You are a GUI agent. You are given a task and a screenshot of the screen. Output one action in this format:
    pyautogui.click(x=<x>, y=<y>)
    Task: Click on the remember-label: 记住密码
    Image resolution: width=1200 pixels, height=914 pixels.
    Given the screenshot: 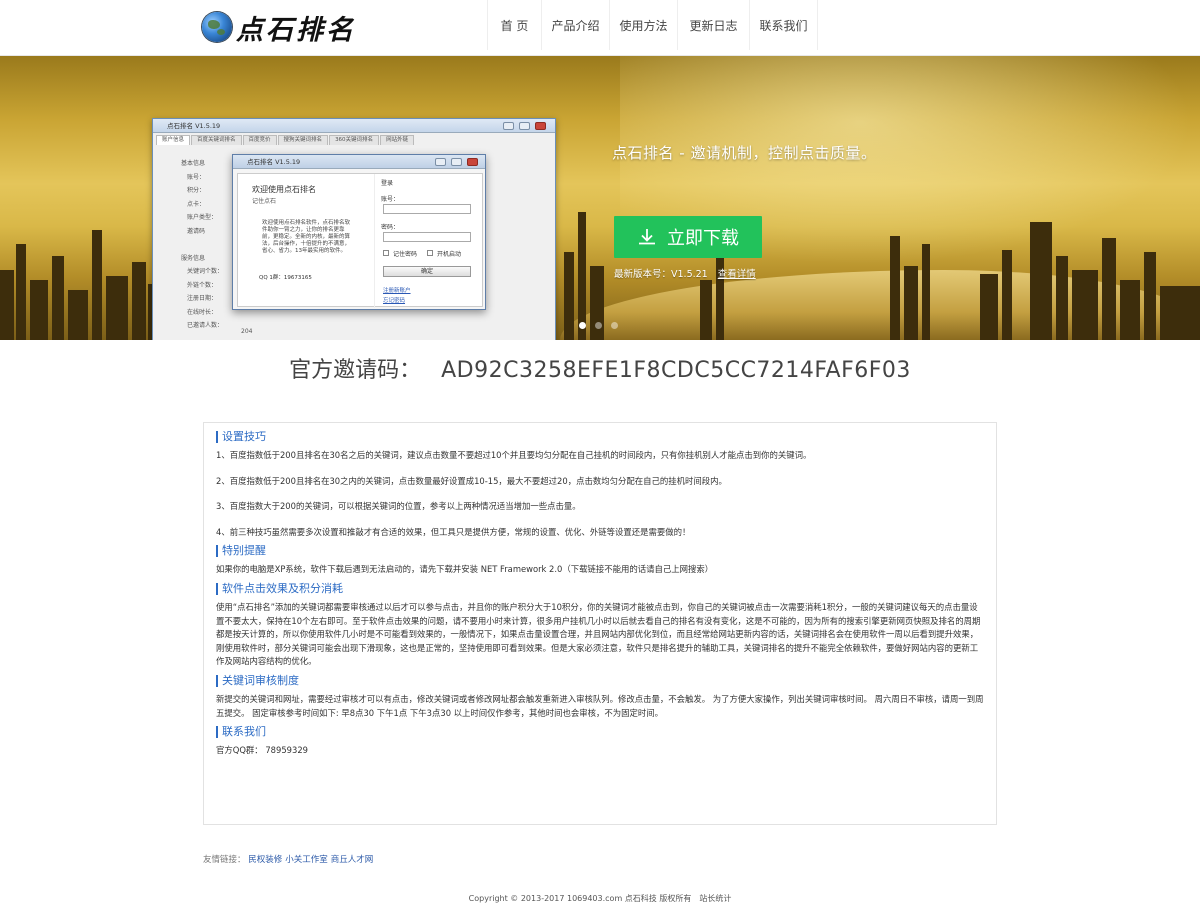 What is the action you would take?
    pyautogui.click(x=405, y=254)
    